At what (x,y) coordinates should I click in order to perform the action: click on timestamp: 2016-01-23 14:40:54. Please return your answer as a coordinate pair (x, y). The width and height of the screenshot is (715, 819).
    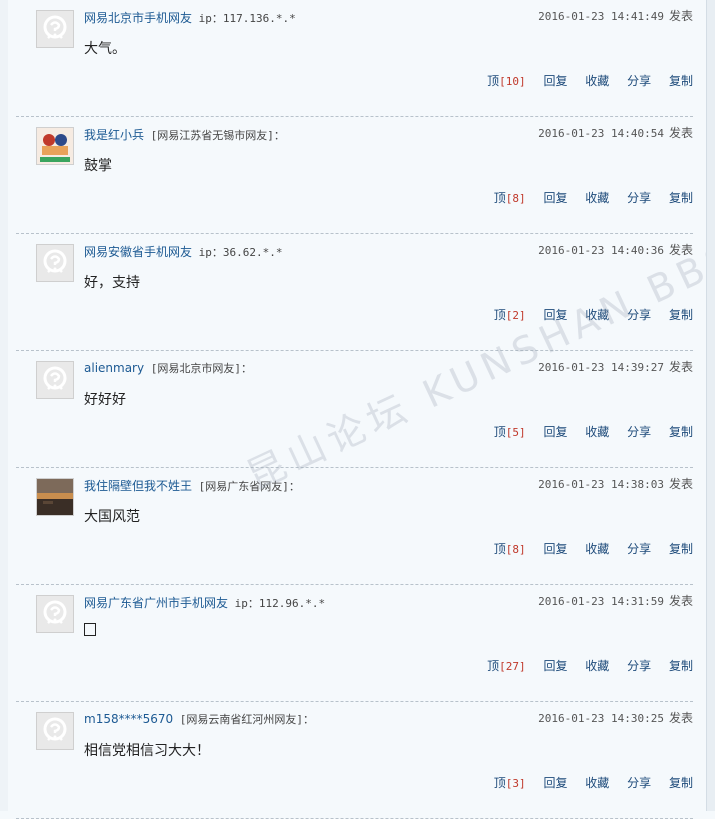
    Looking at the image, I should click on (601, 133).